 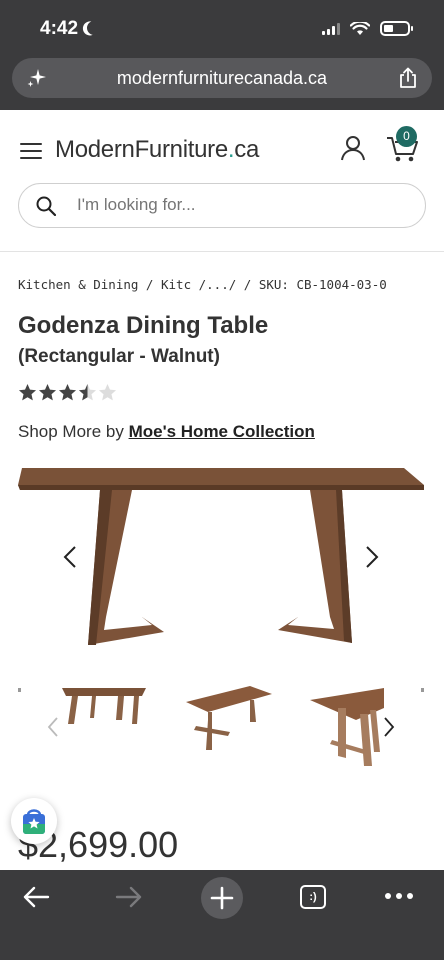 What do you see at coordinates (331, 28) in the screenshot?
I see `cellular-signal-icon` at bounding box center [331, 28].